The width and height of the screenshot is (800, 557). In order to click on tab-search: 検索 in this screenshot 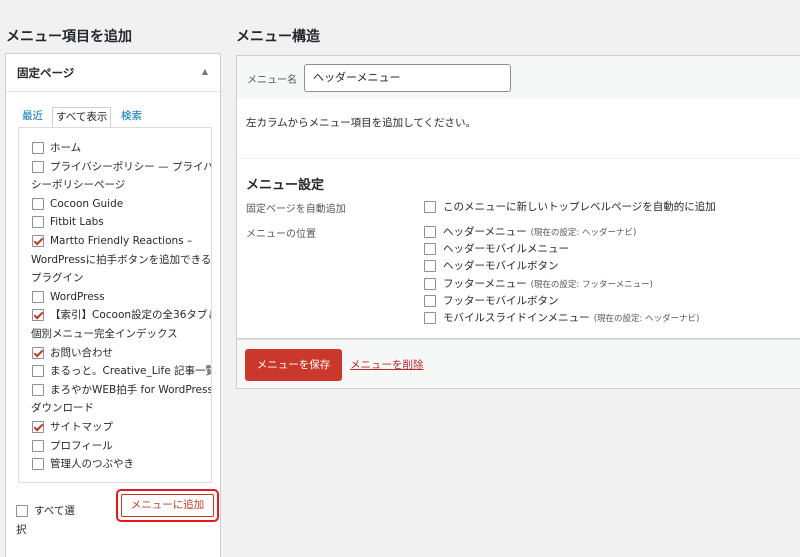, I will do `click(131, 117)`.